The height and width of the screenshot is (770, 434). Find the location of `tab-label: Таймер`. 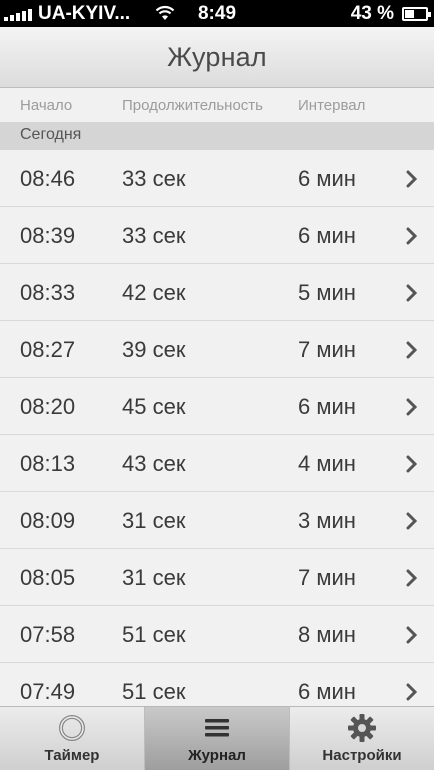

tab-label: Таймер is located at coordinates (72, 755).